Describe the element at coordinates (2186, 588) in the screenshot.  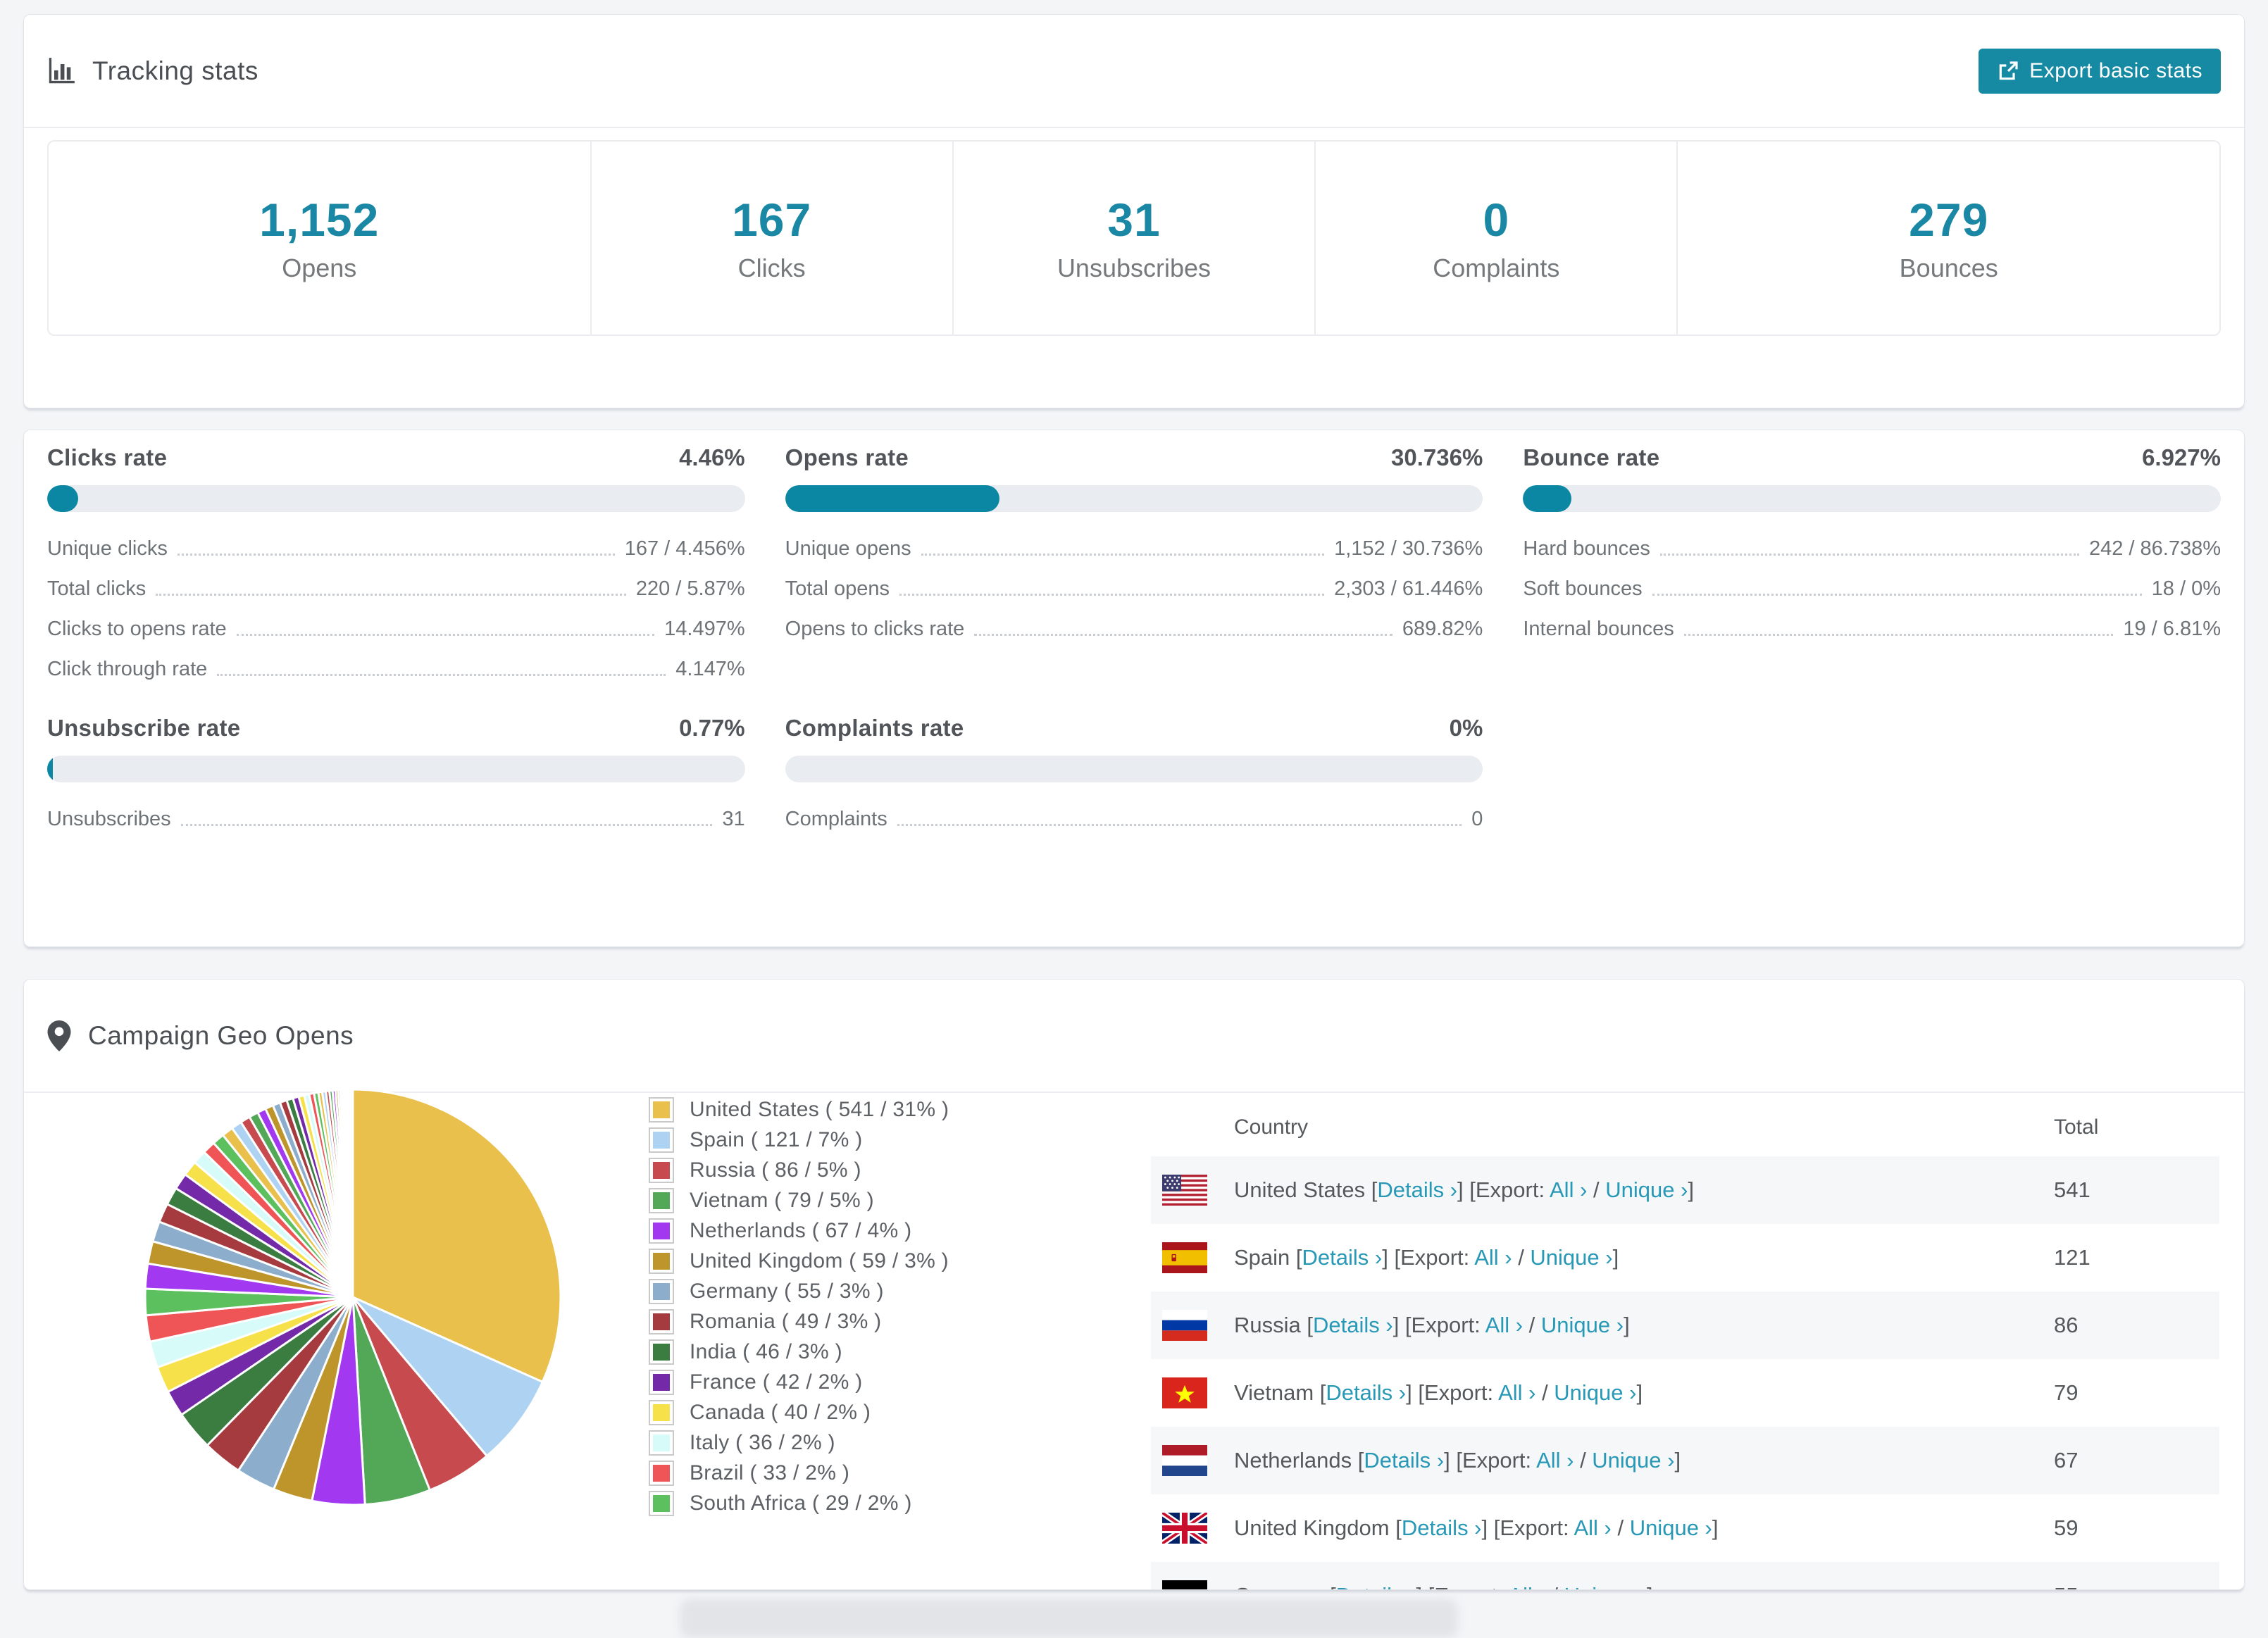
I see `rate-row-value: 18 / 0%` at that location.